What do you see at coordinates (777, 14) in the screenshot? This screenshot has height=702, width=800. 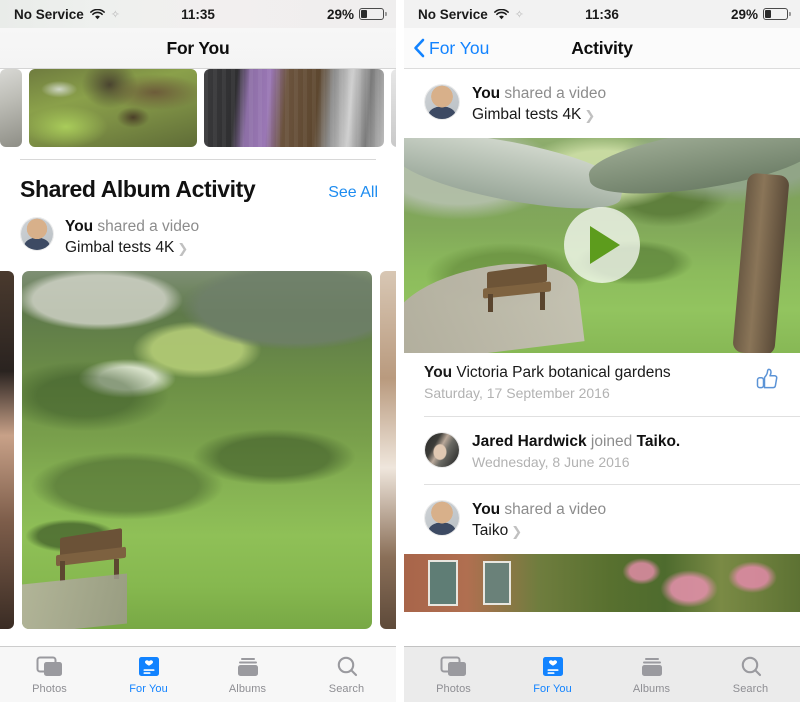 I see `battery-icon` at bounding box center [777, 14].